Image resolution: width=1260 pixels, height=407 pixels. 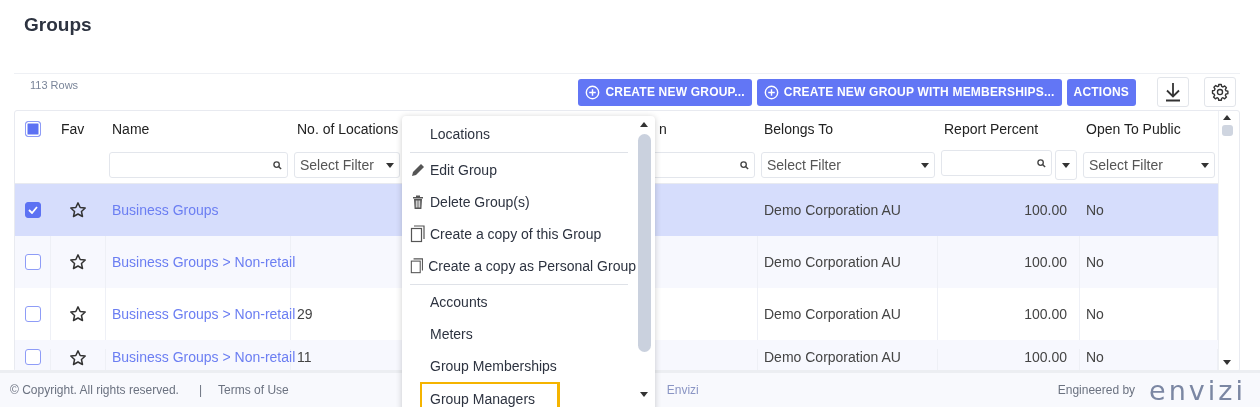 I want to click on filter-dropdown, so click(x=1066, y=165).